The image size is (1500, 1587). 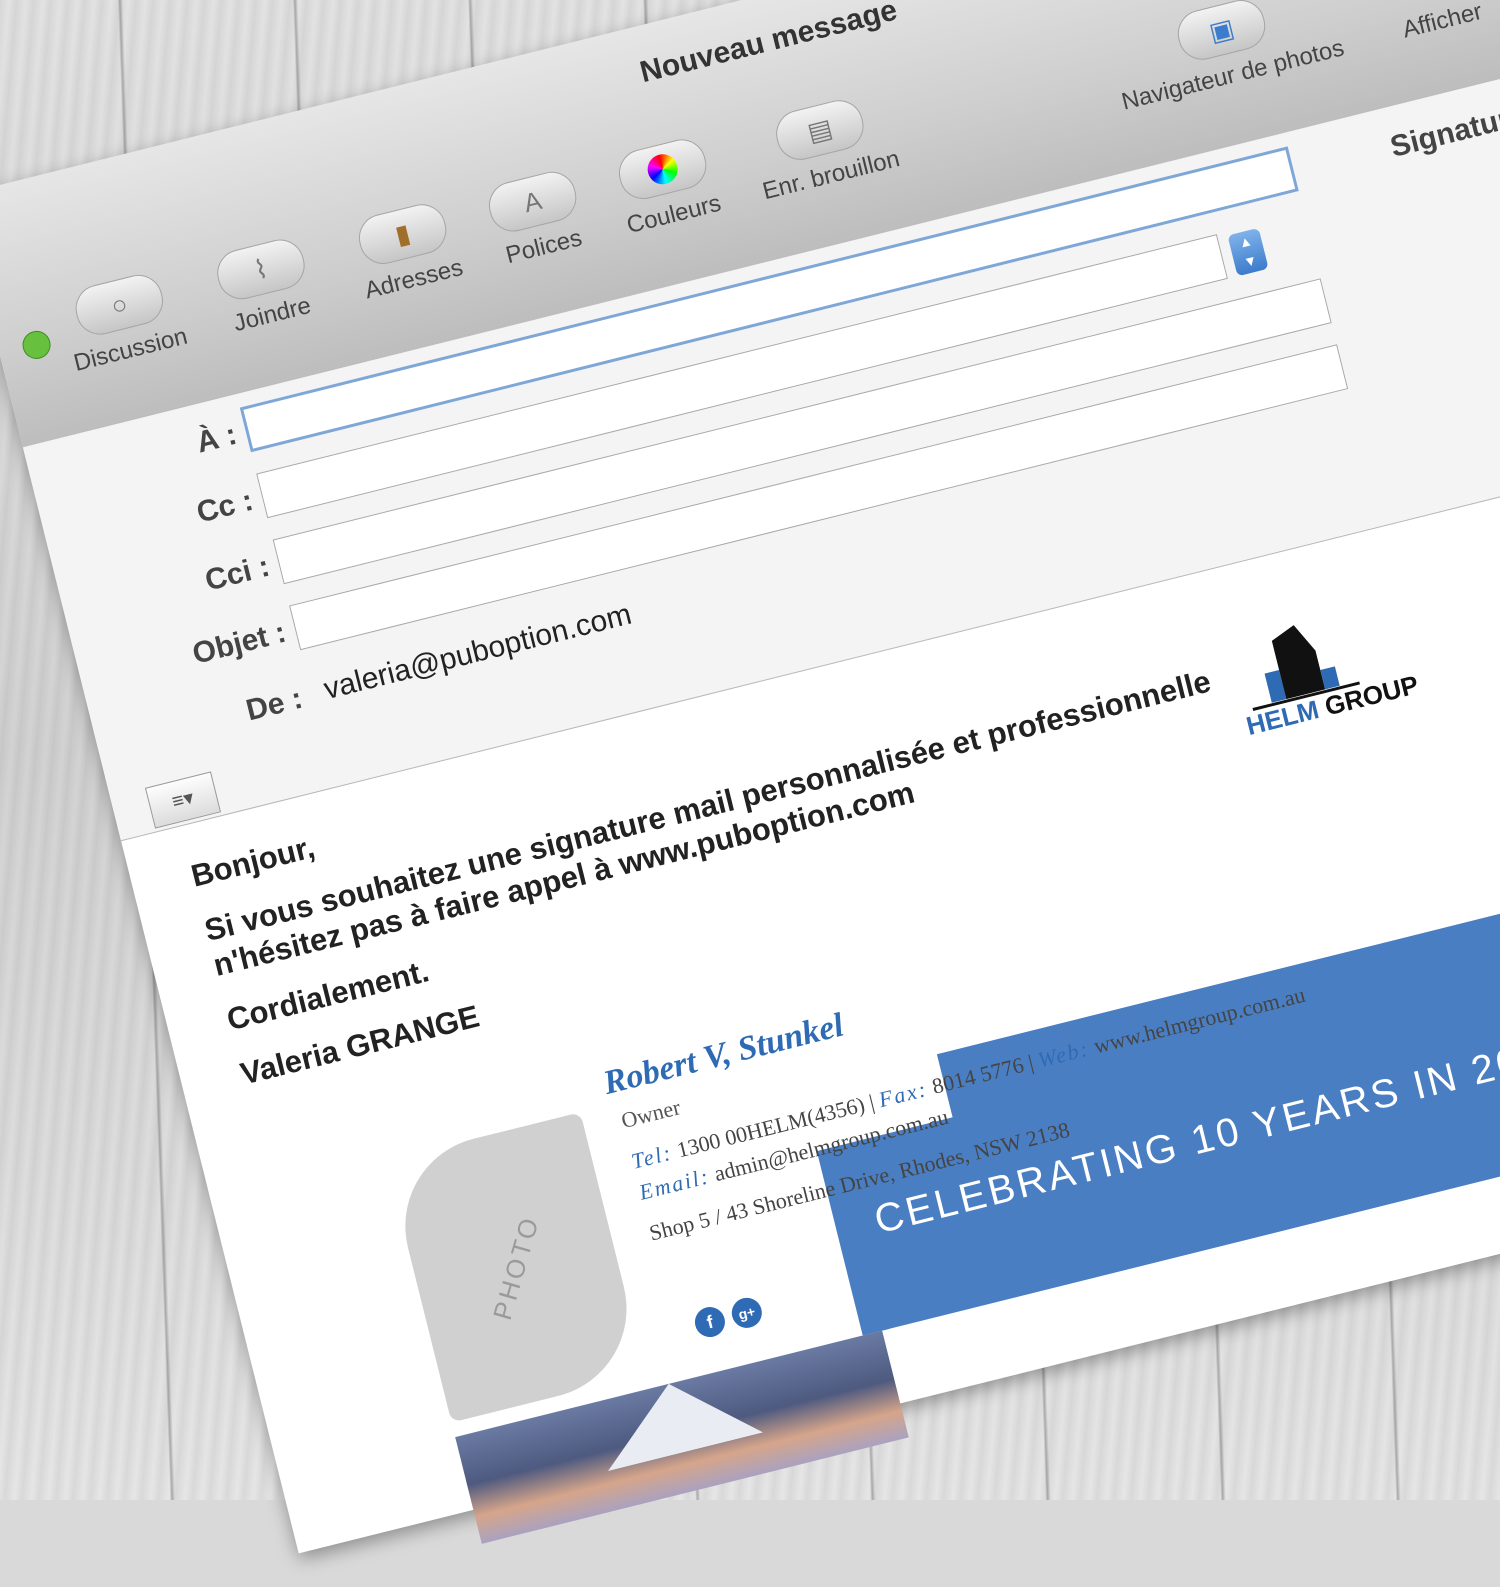 I want to click on cc-label: Cc :, so click(x=225, y=506).